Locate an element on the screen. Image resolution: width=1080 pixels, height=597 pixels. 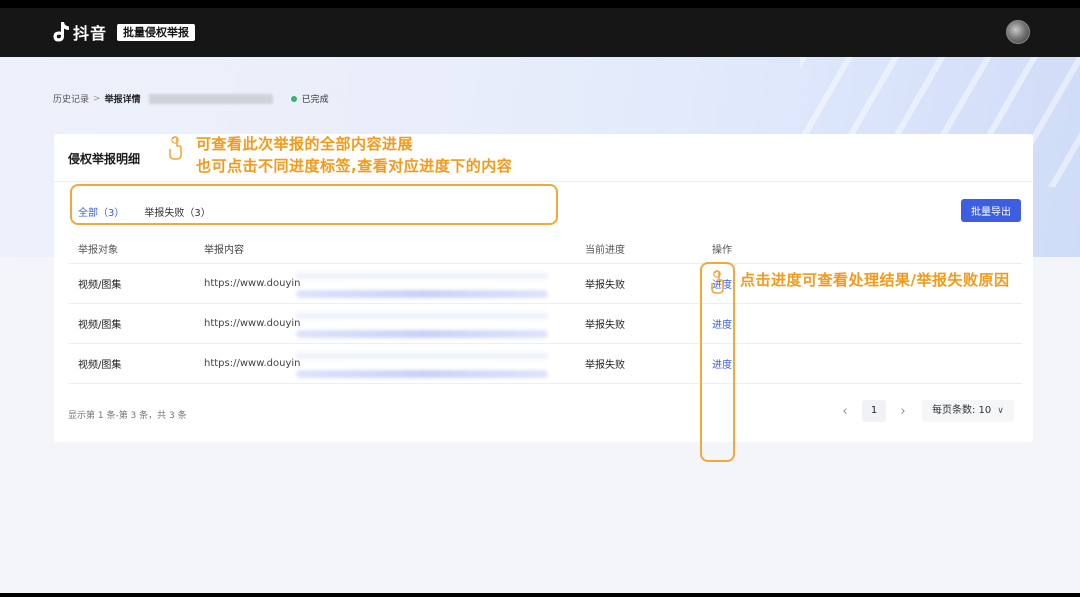
column-header-progress: 当前进度 is located at coordinates (605, 250).